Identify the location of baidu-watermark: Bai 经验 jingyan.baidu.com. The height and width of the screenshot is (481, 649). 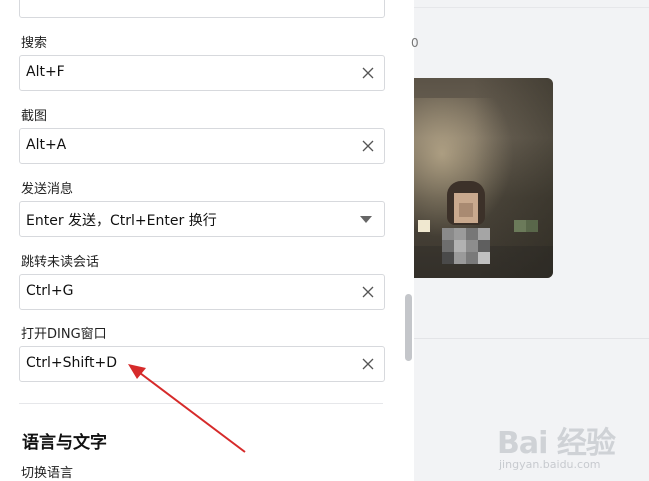
(556, 444).